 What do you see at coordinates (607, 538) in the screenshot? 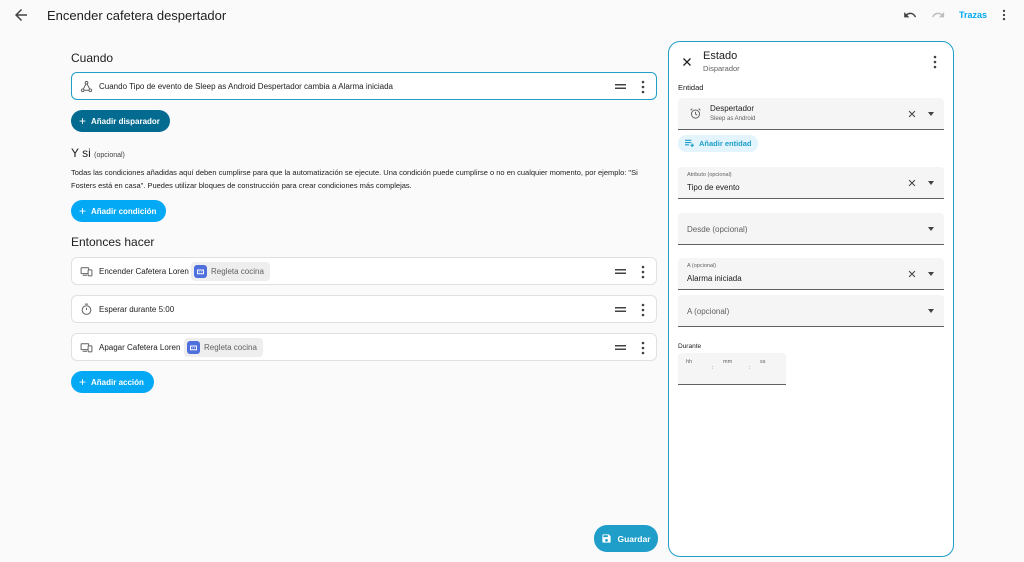
I see `save-icon` at bounding box center [607, 538].